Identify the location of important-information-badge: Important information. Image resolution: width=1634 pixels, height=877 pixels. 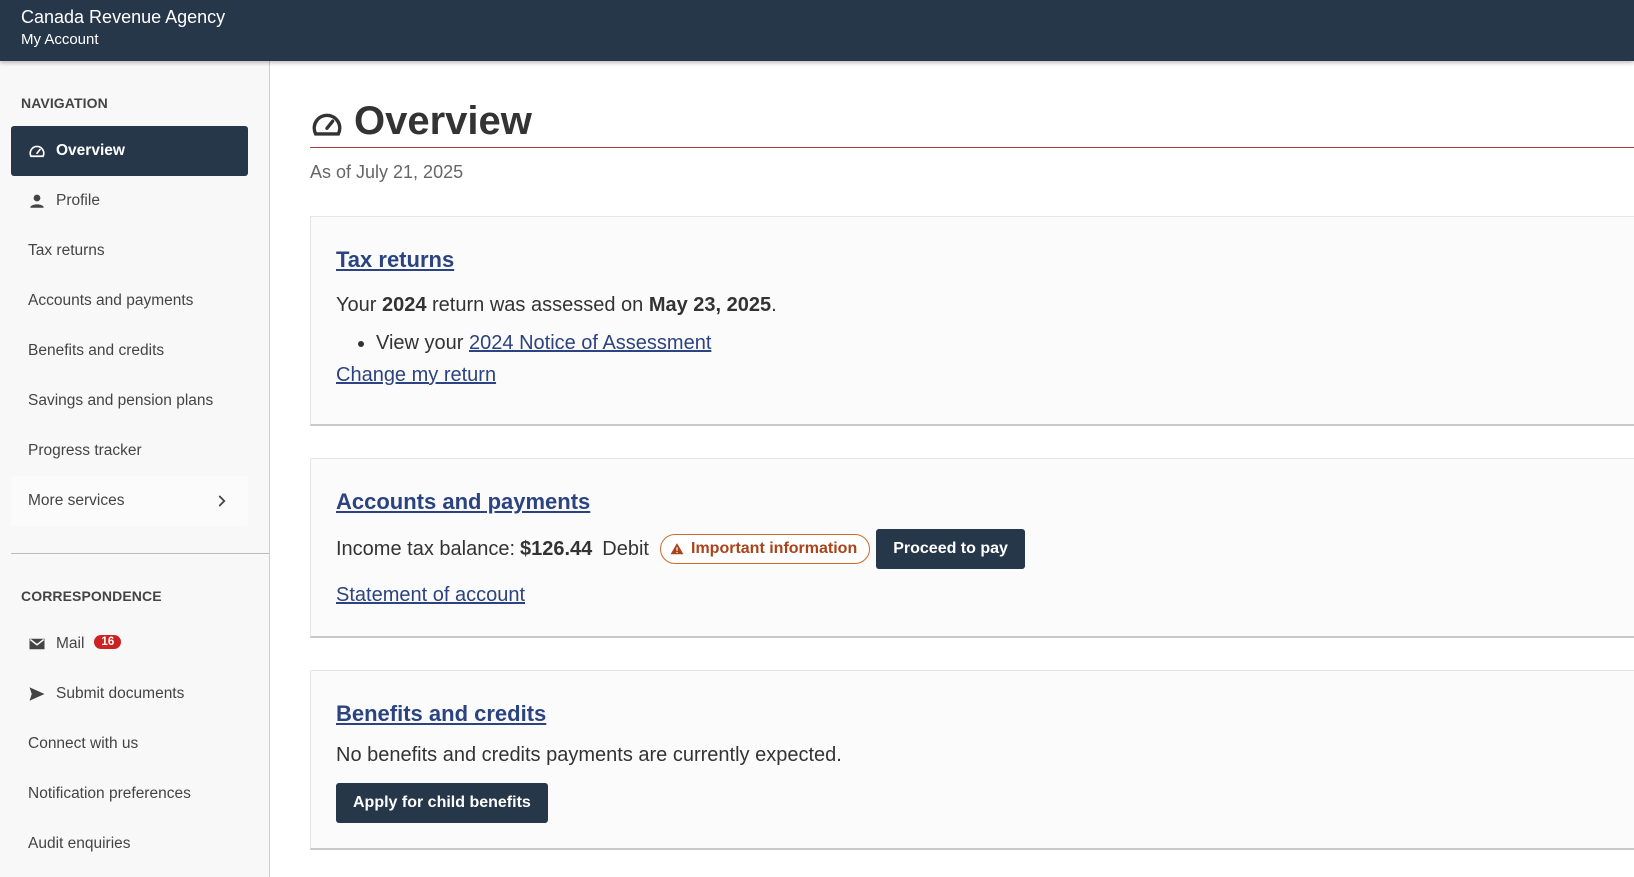
(765, 549).